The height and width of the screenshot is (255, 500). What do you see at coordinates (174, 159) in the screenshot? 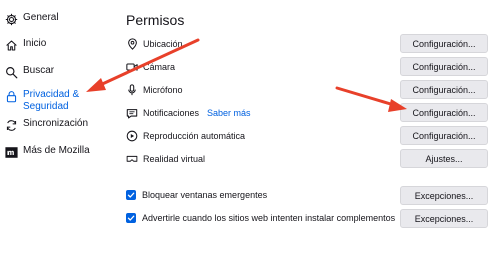
I see `permission-label: Realidad virtual` at bounding box center [174, 159].